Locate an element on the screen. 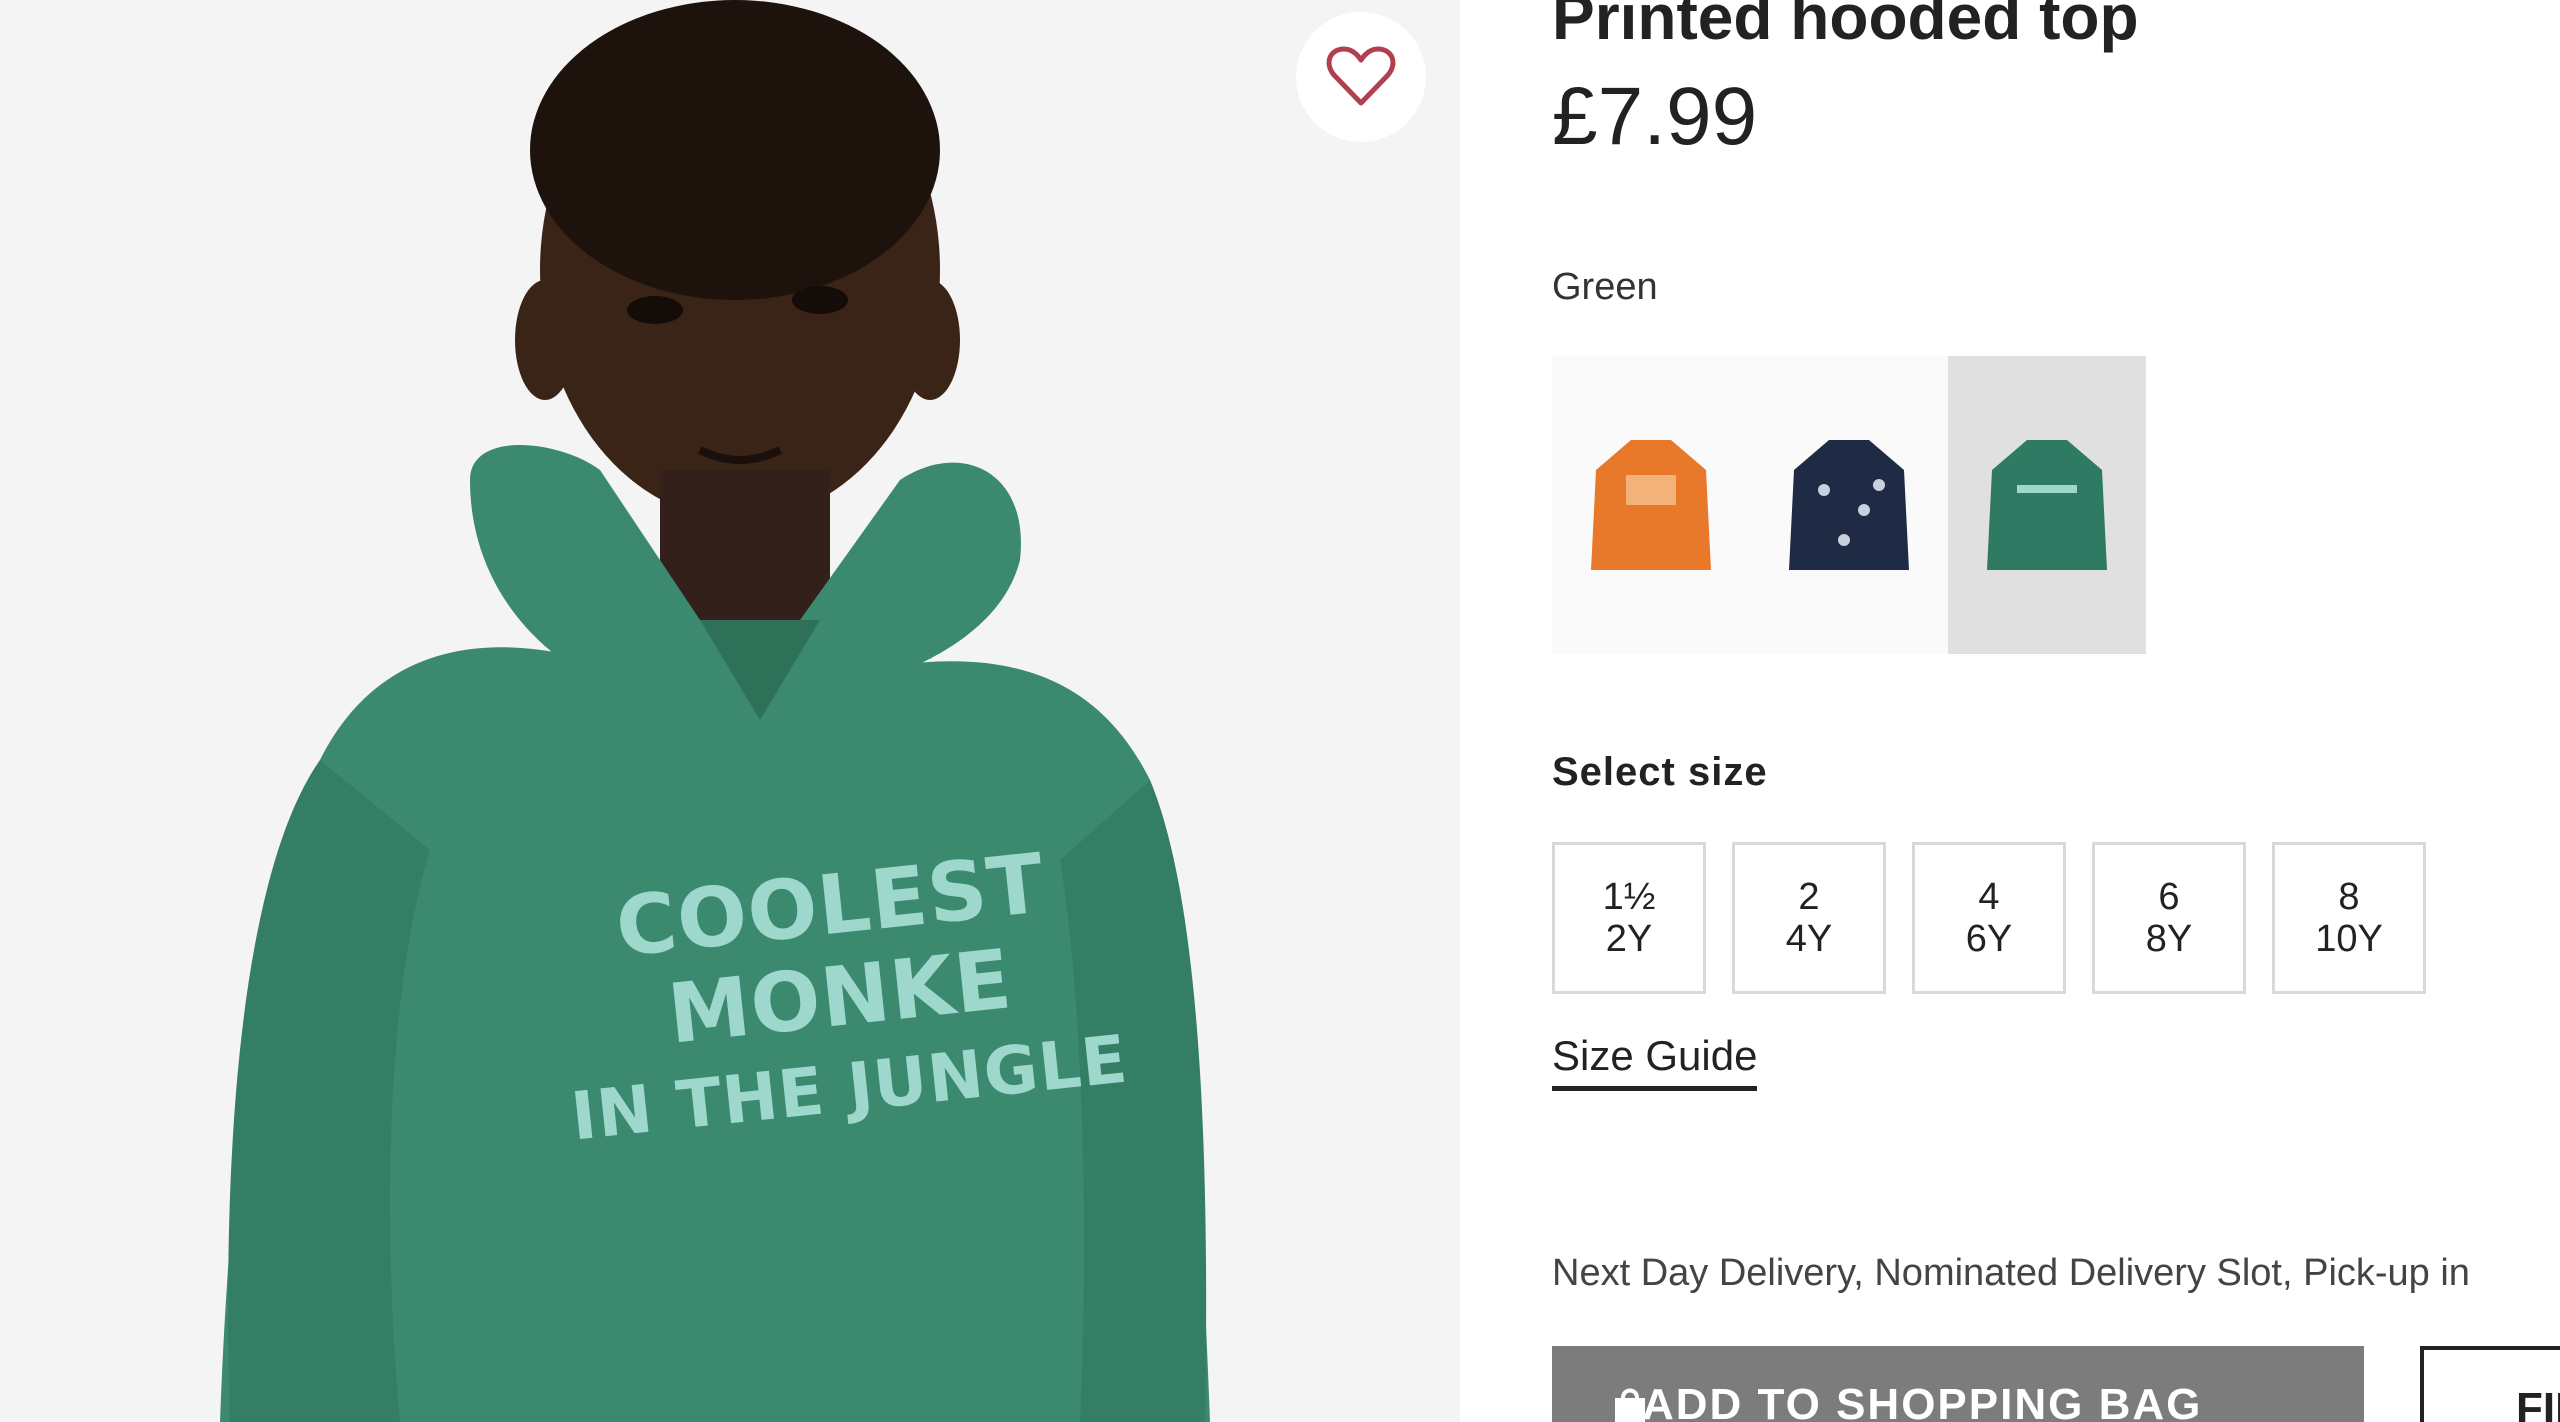 The height and width of the screenshot is (1422, 2560). size-option-bottom: 6Y is located at coordinates (1989, 939).